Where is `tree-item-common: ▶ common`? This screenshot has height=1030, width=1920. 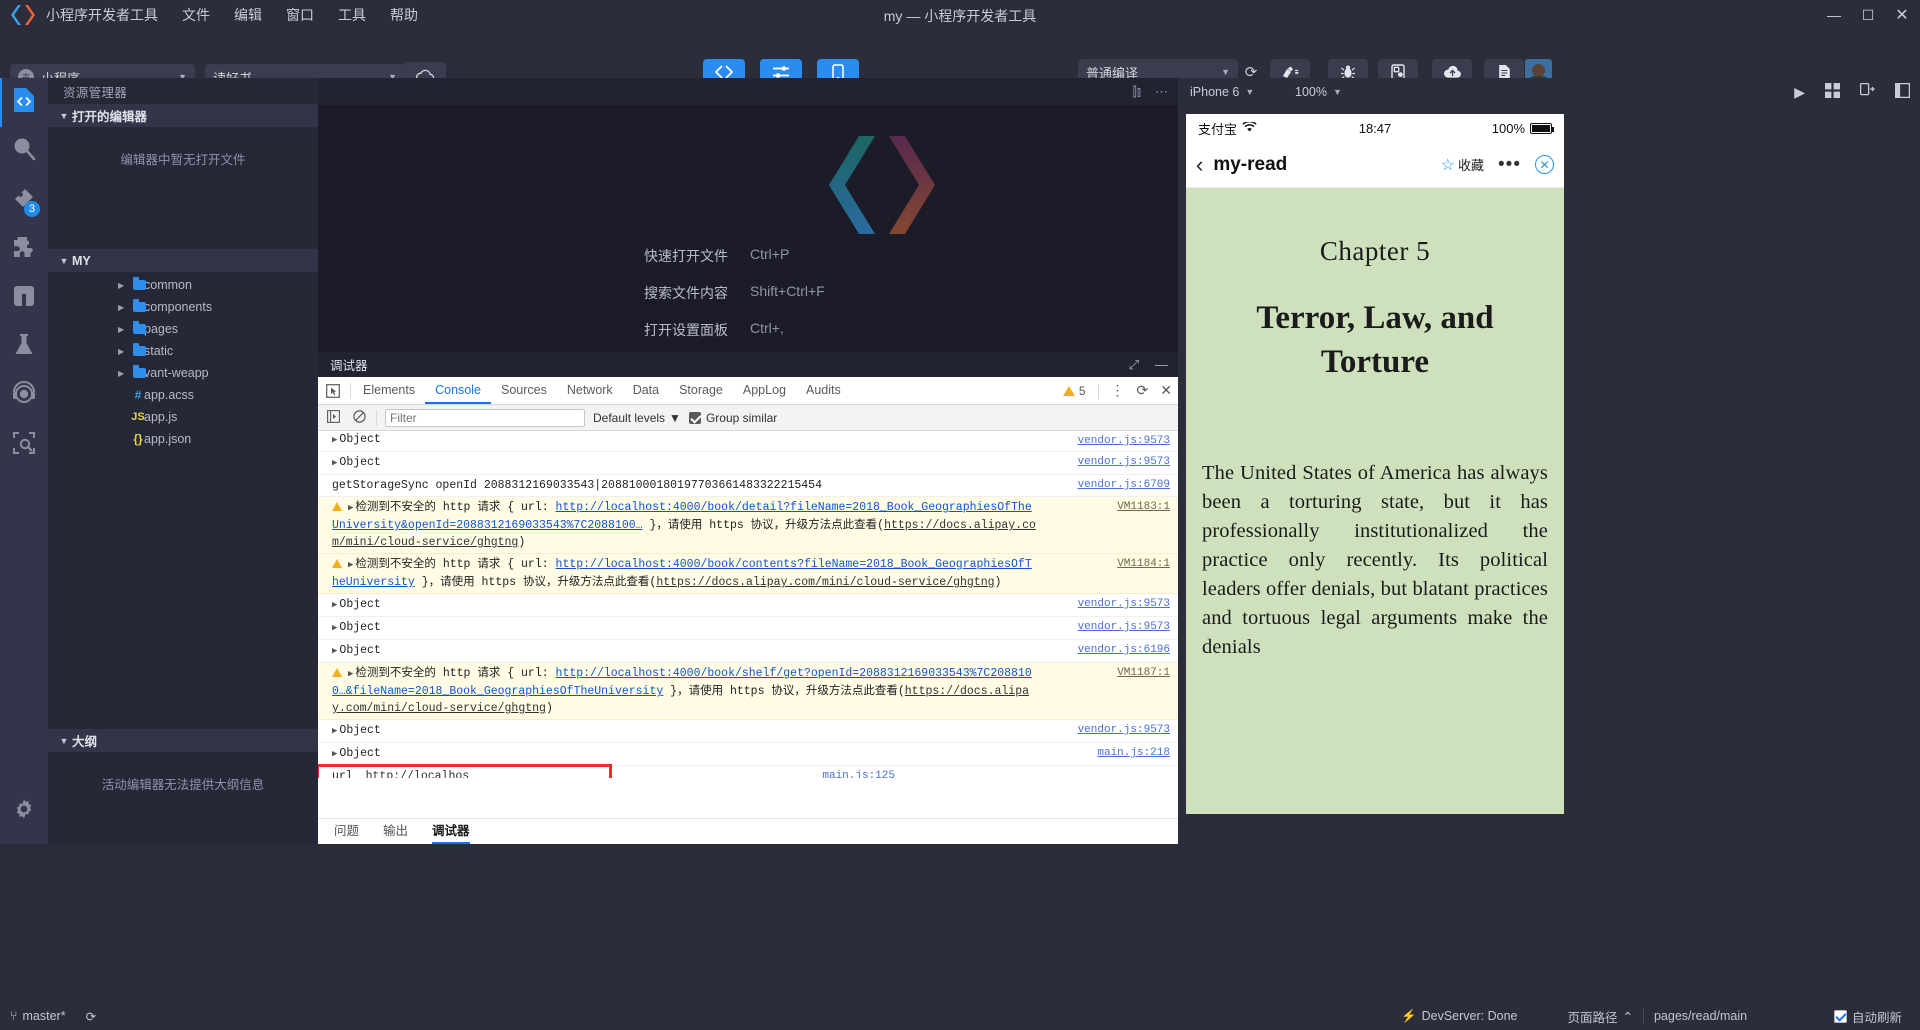 tree-item-common: ▶ common is located at coordinates (183, 285).